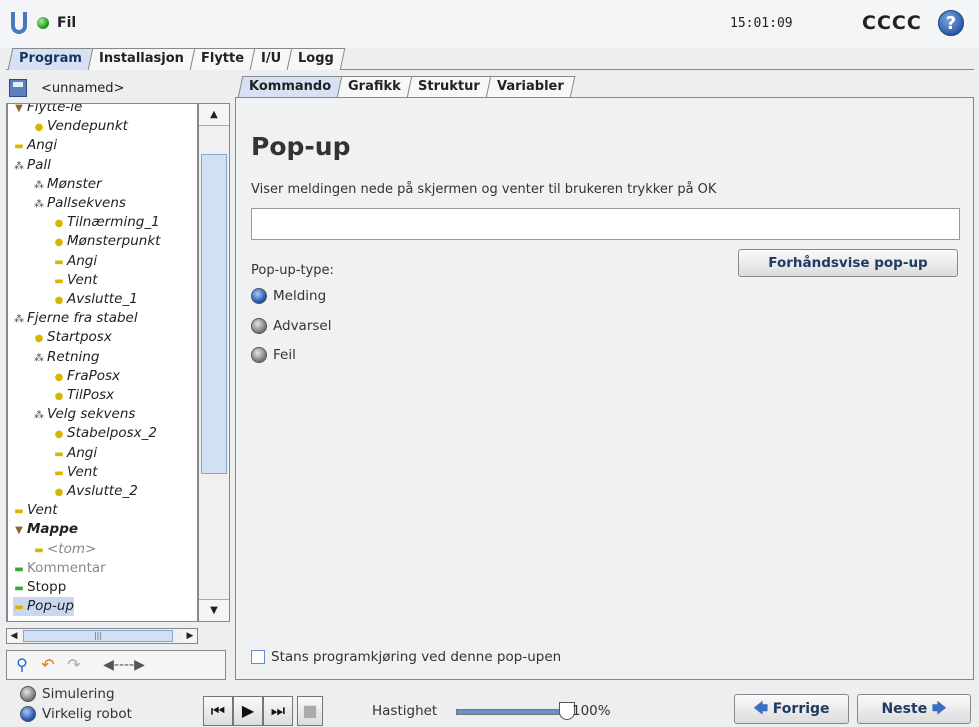 The height and width of the screenshot is (727, 979). I want to click on tree-node: ⁂ Pallsekvens, so click(79, 203).